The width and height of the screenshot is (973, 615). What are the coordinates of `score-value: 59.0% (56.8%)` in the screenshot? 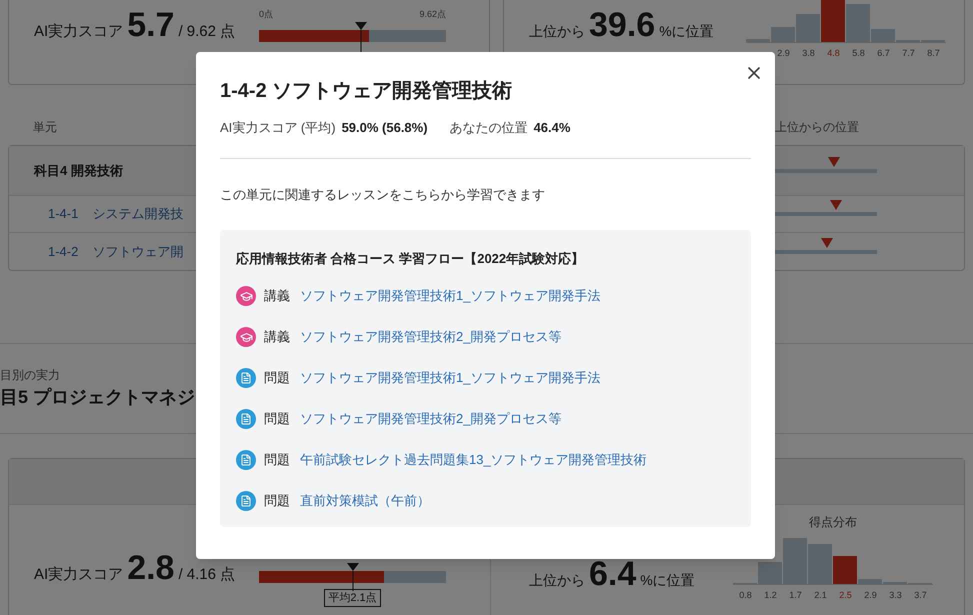 It's located at (385, 128).